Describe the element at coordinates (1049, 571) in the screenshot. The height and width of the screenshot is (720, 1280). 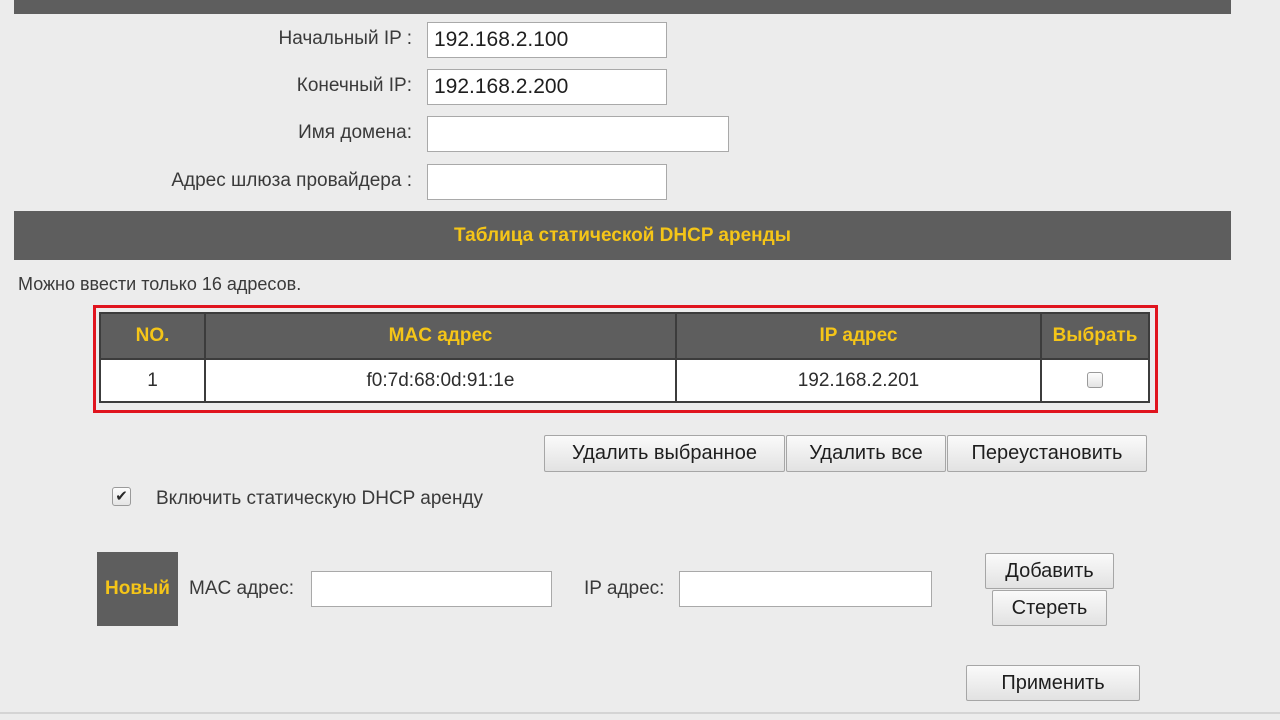
I see `add-button: Добавить` at that location.